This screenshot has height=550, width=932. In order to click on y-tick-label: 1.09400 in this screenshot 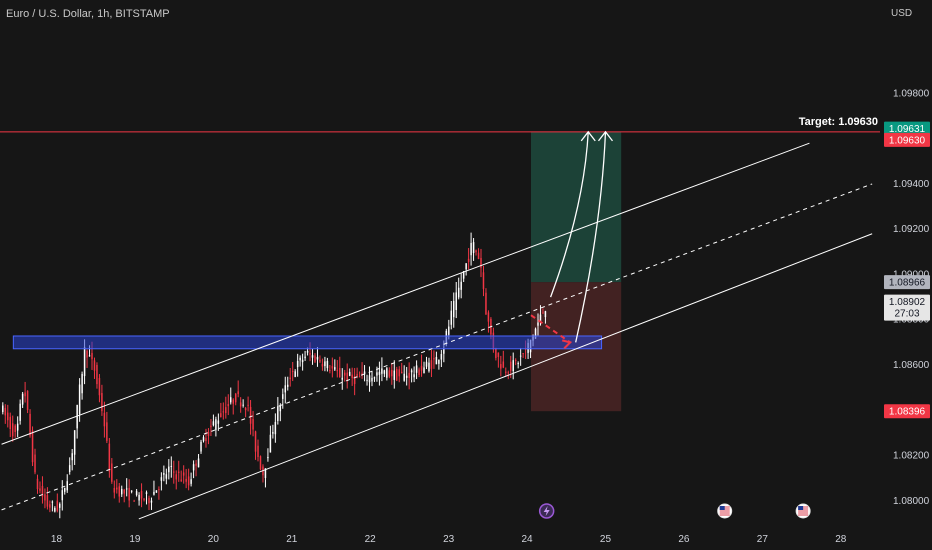, I will do `click(911, 184)`.